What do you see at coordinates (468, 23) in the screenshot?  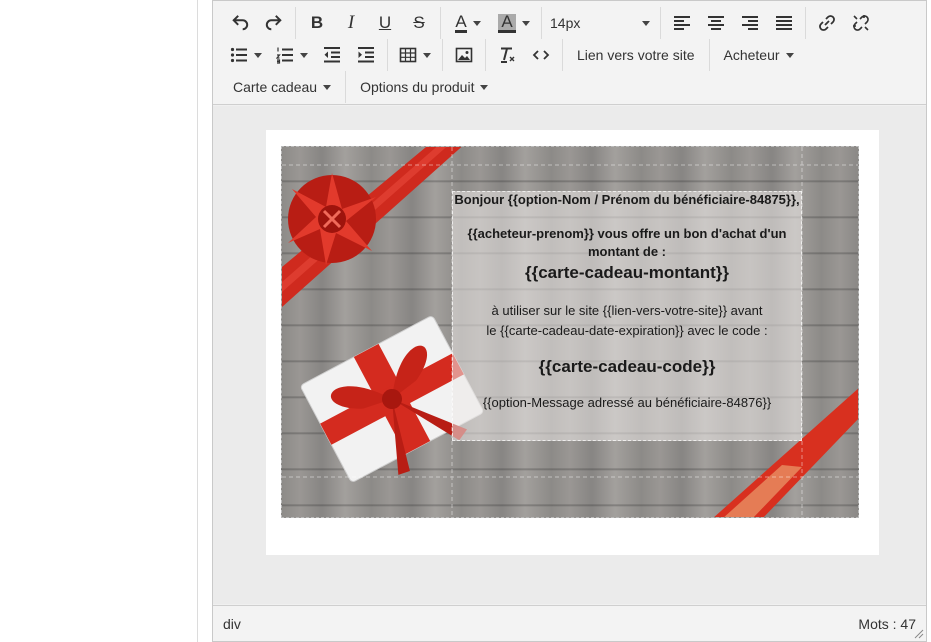 I see `text-color-button: A` at bounding box center [468, 23].